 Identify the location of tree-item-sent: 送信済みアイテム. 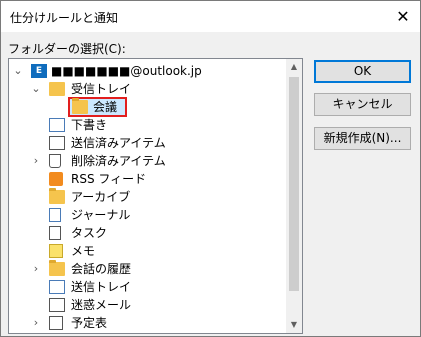
(144, 143).